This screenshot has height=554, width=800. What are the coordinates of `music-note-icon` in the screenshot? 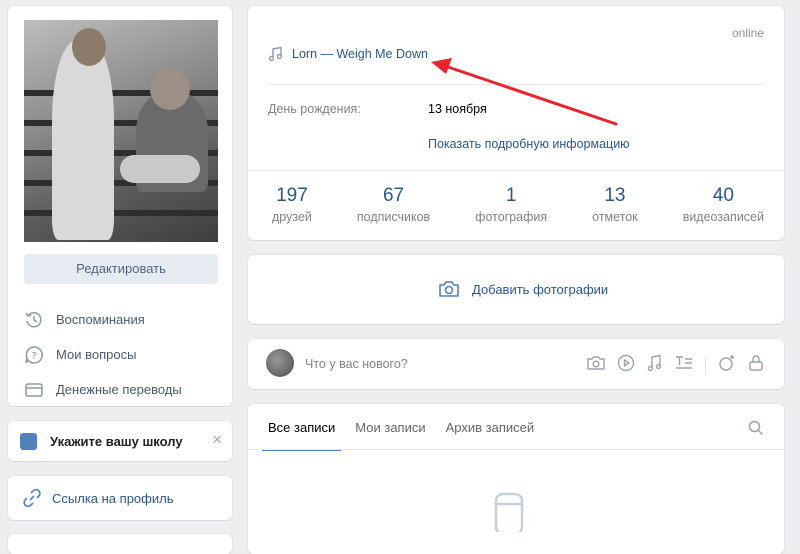 It's located at (275, 54).